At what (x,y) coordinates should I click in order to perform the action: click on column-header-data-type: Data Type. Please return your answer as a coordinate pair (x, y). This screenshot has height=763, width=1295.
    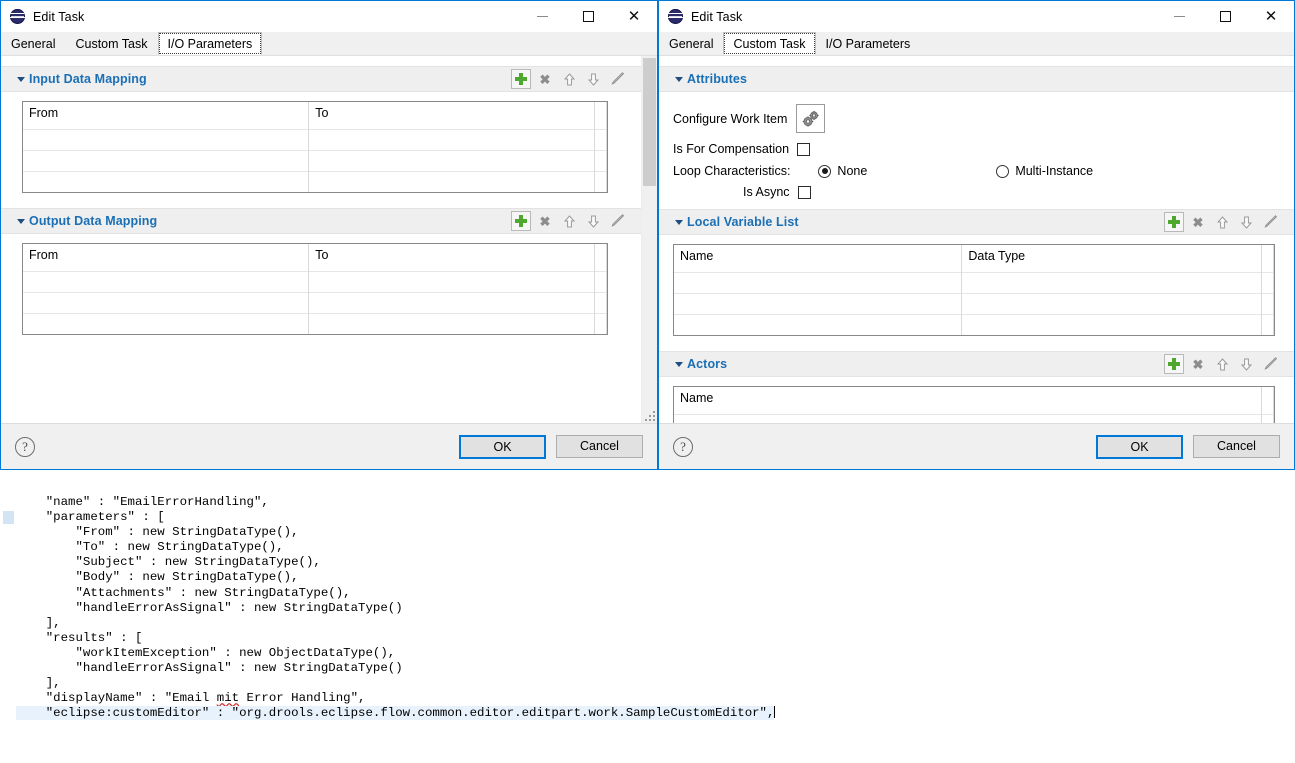
    Looking at the image, I should click on (1111, 258).